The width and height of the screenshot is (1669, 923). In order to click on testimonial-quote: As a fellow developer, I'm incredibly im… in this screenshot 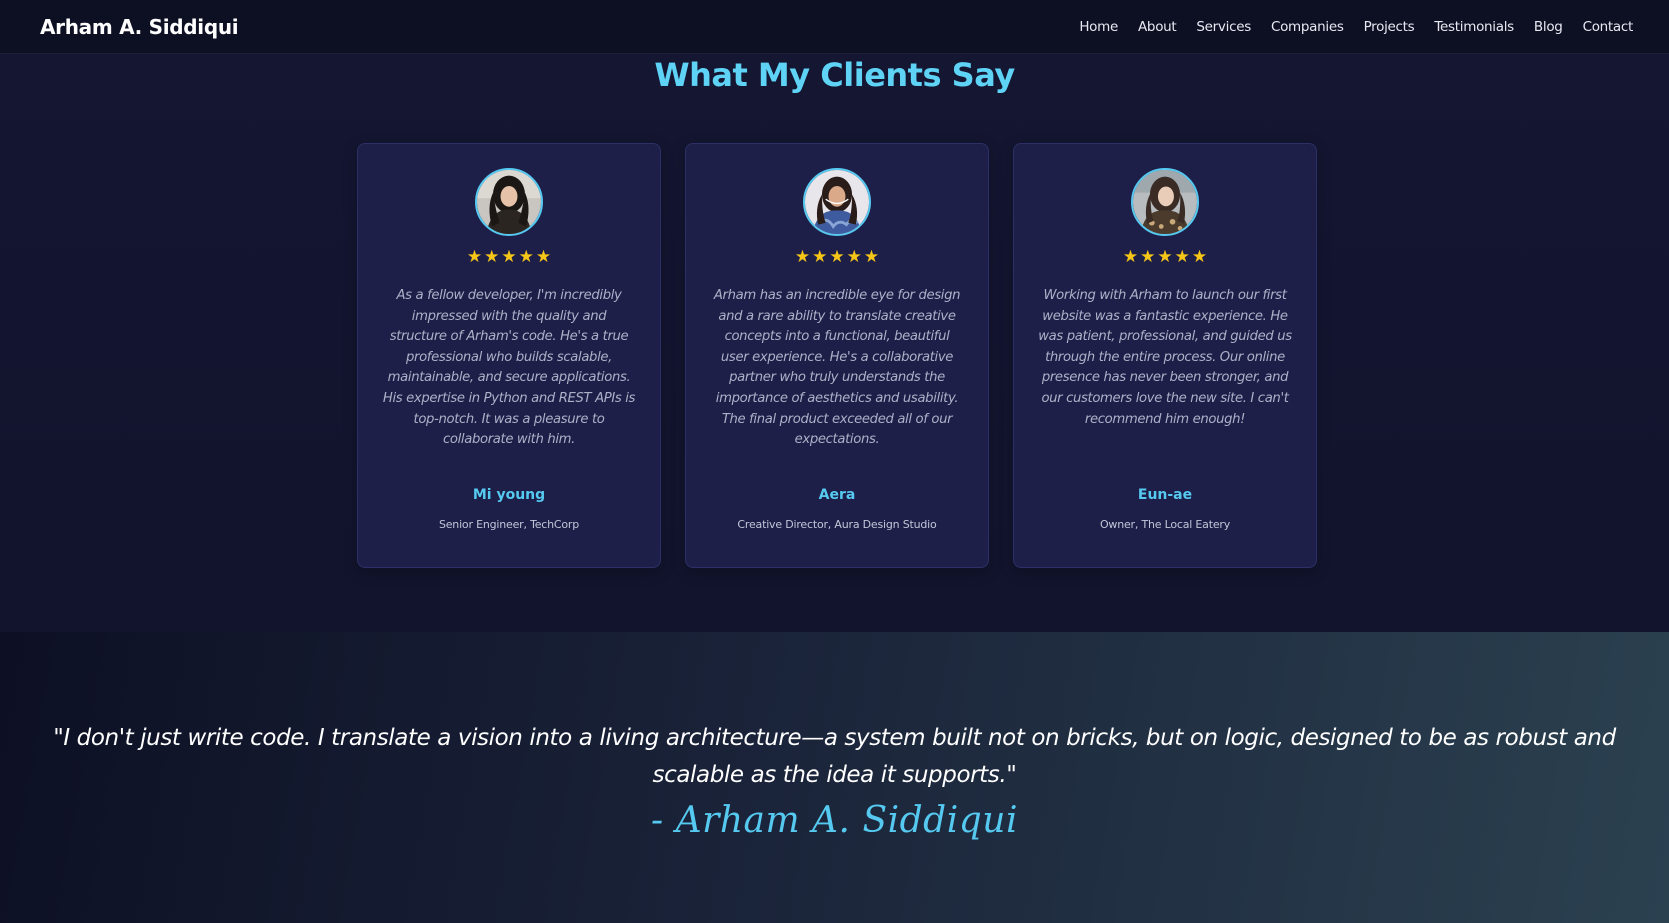, I will do `click(509, 368)`.